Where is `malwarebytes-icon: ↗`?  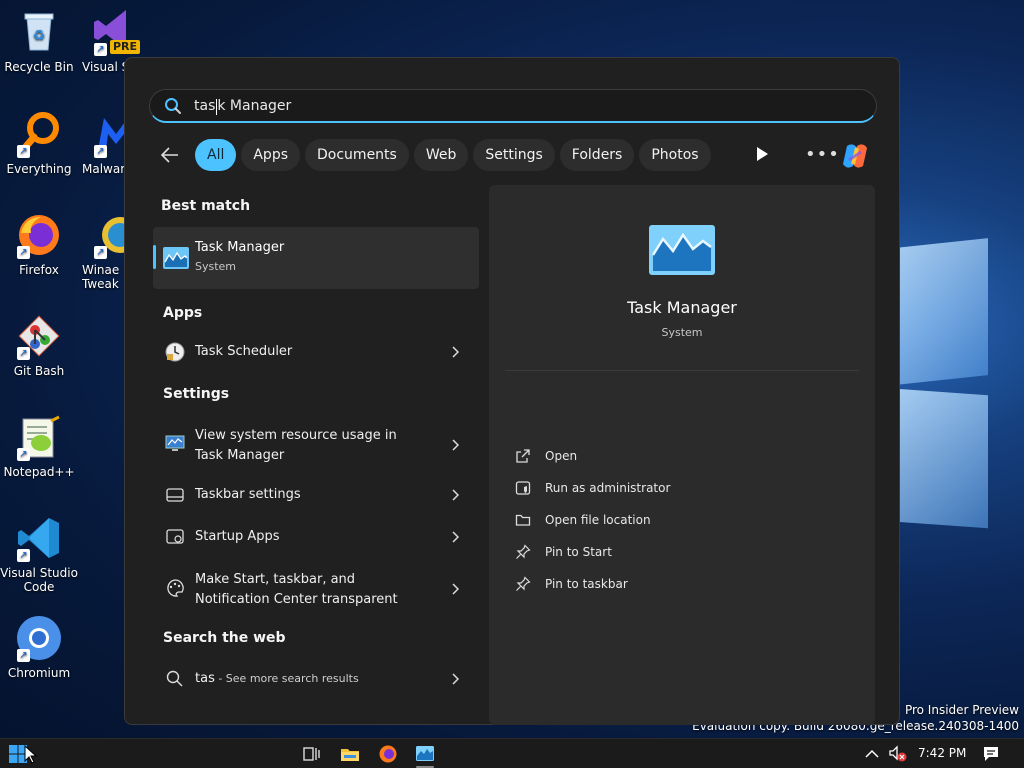 malwarebytes-icon: ↗ is located at coordinates (109, 134).